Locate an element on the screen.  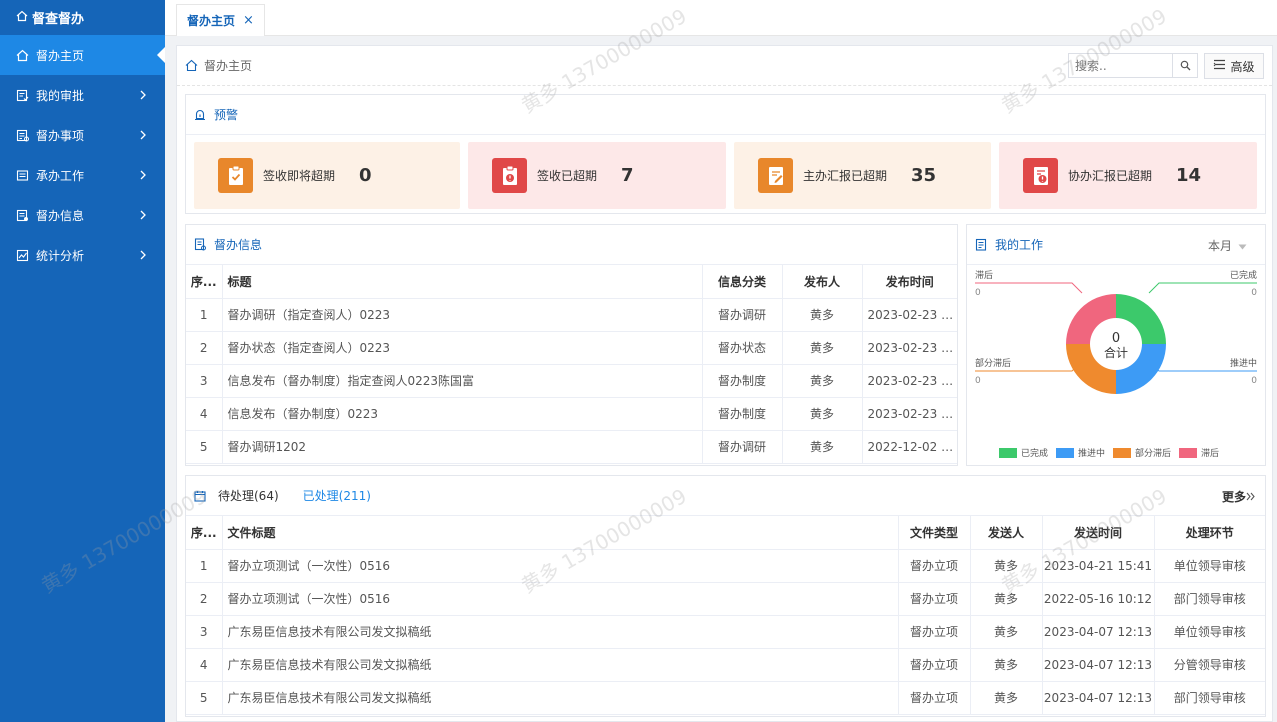
brand: 督查督办 is located at coordinates (82, 17).